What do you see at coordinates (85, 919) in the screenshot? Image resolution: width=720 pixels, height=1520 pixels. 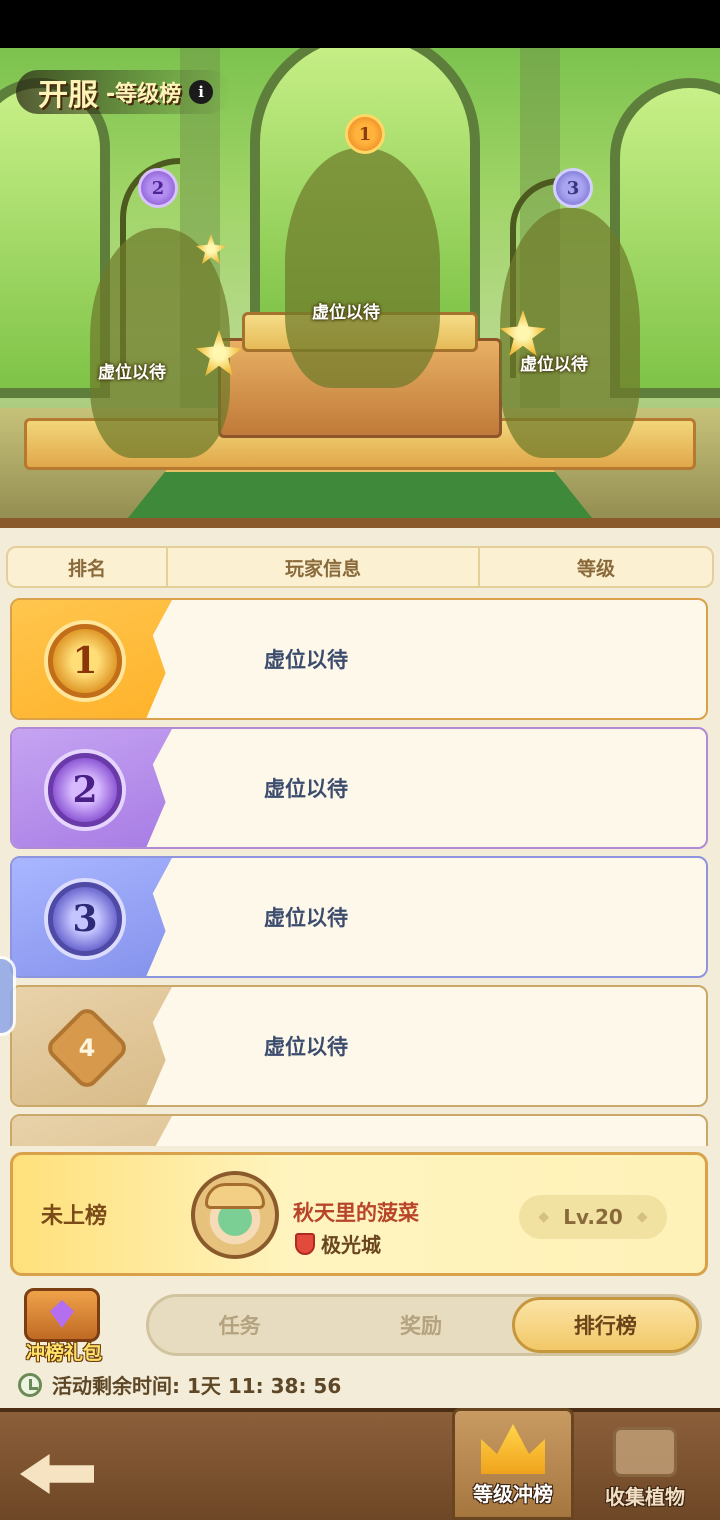 I see `rank-3-badge-icon: 3` at bounding box center [85, 919].